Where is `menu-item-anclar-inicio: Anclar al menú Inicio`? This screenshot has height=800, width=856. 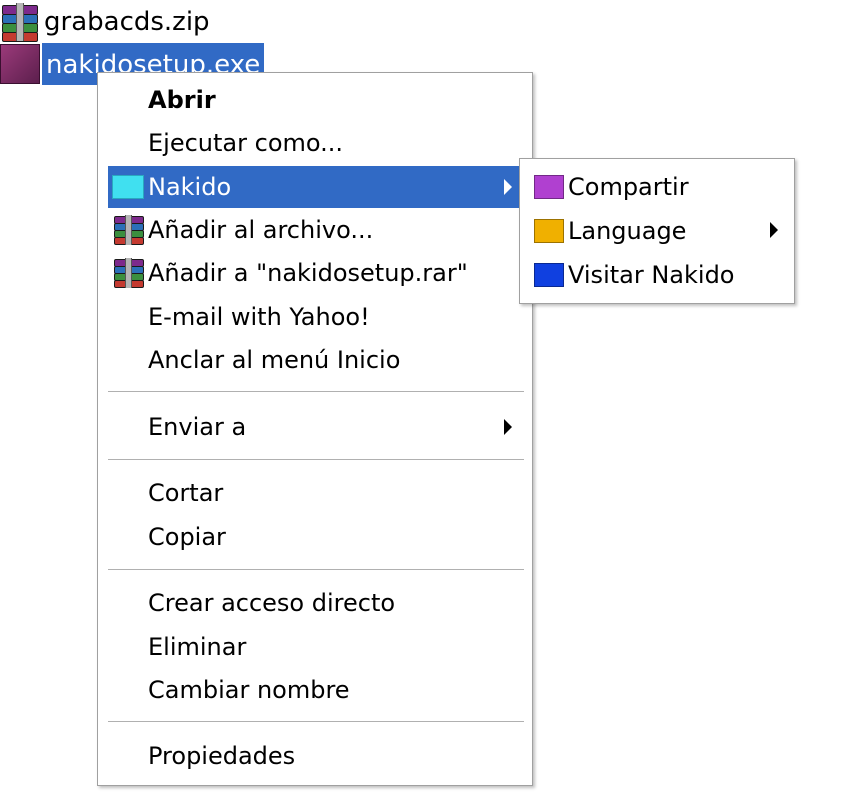 menu-item-anclar-inicio: Anclar al menú Inicio is located at coordinates (315, 360).